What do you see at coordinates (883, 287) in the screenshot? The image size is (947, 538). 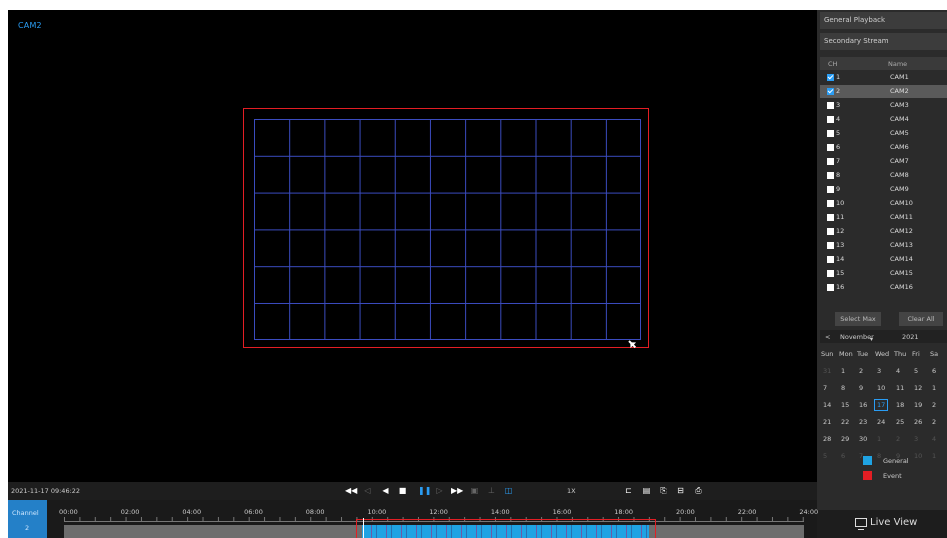 I see `channel-row: 16 CAM16` at bounding box center [883, 287].